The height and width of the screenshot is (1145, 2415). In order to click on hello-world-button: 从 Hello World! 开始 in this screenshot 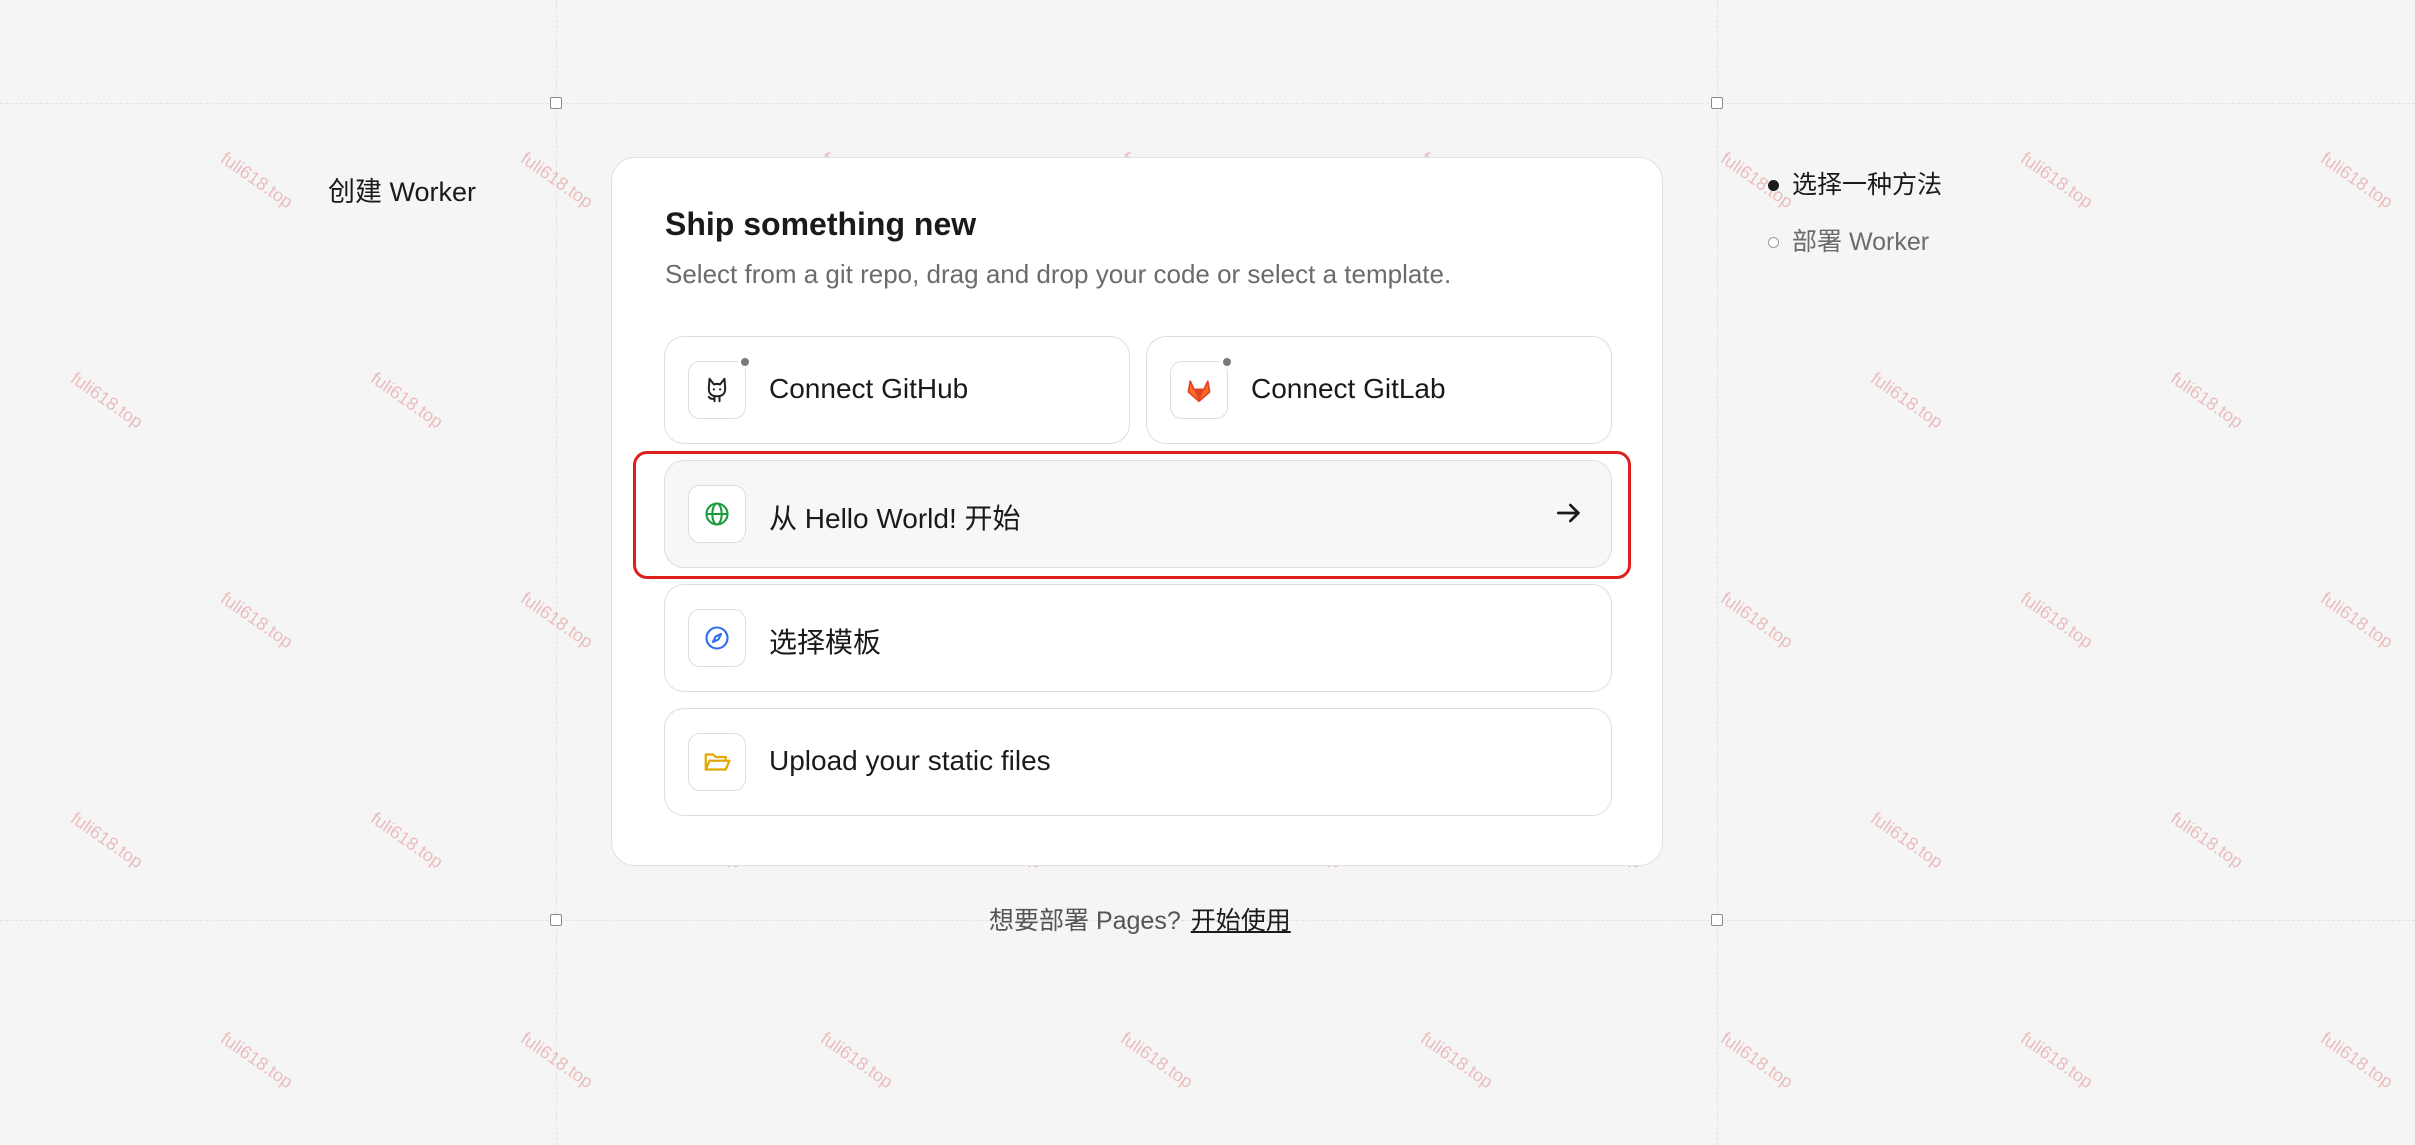, I will do `click(1138, 514)`.